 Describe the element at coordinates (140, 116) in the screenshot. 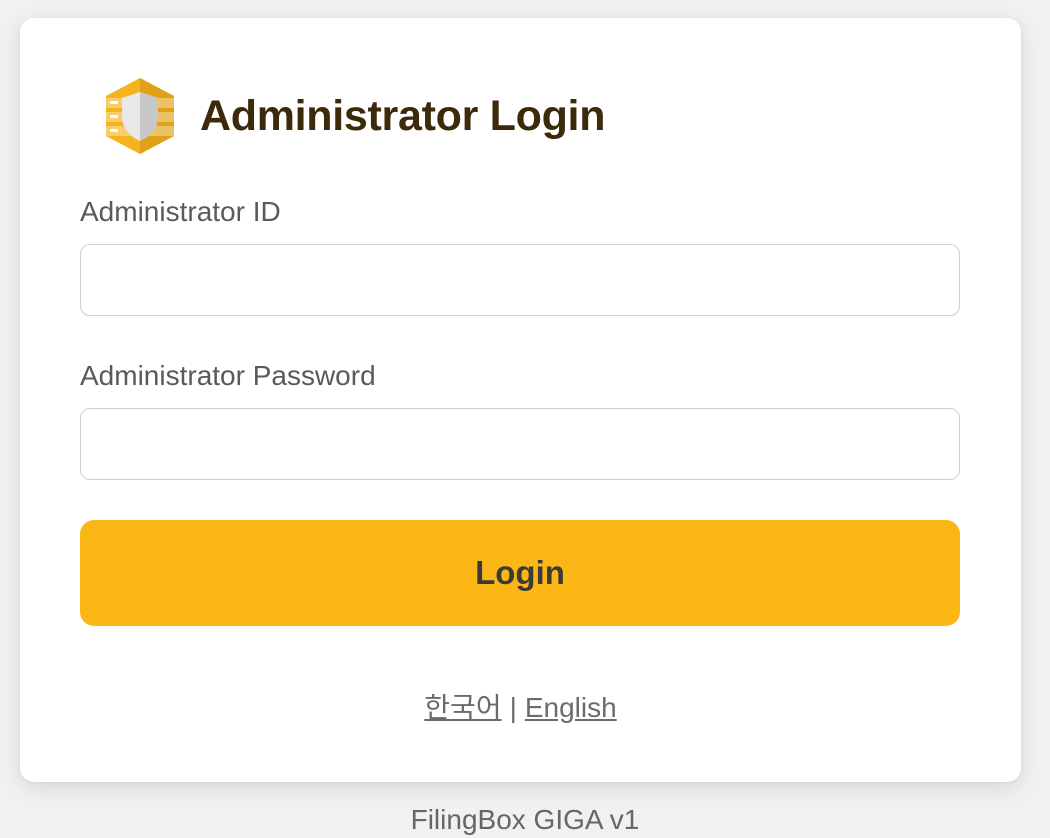

I see `shield-server-icon` at that location.